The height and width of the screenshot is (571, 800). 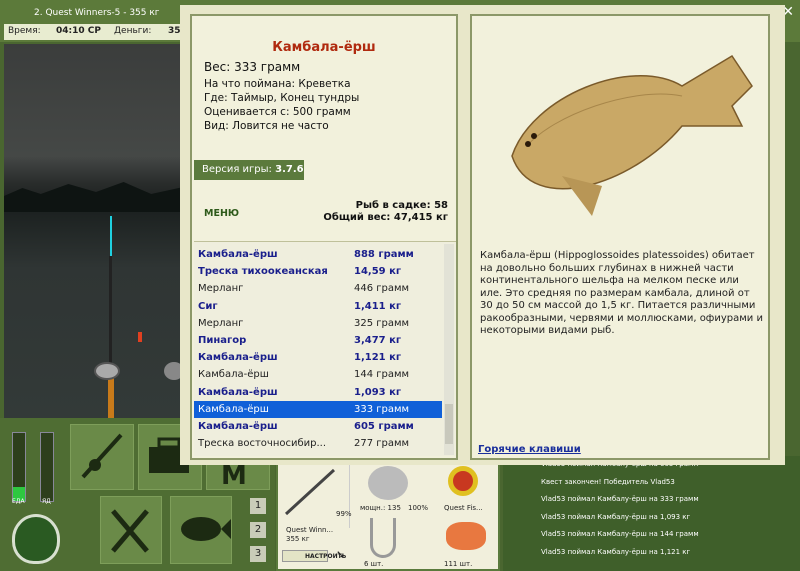 What do you see at coordinates (341, 554) in the screenshot?
I see `arrow-icon: ➘` at bounding box center [341, 554].